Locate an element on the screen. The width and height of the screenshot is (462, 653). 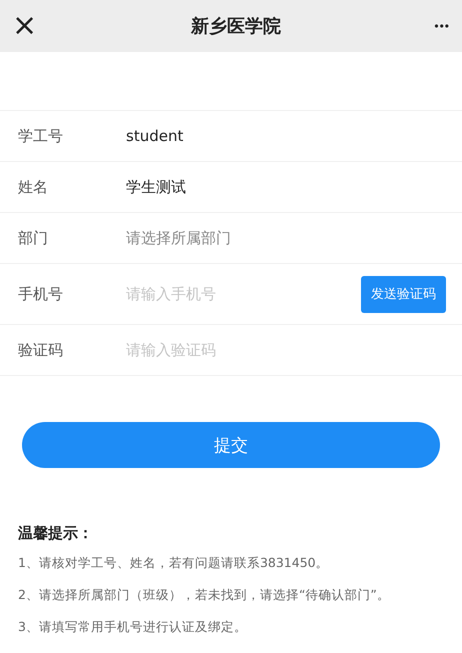
tip-text: 1、请核对学工号、姓名，若有问题请联系3831450。 is located at coordinates (174, 563).